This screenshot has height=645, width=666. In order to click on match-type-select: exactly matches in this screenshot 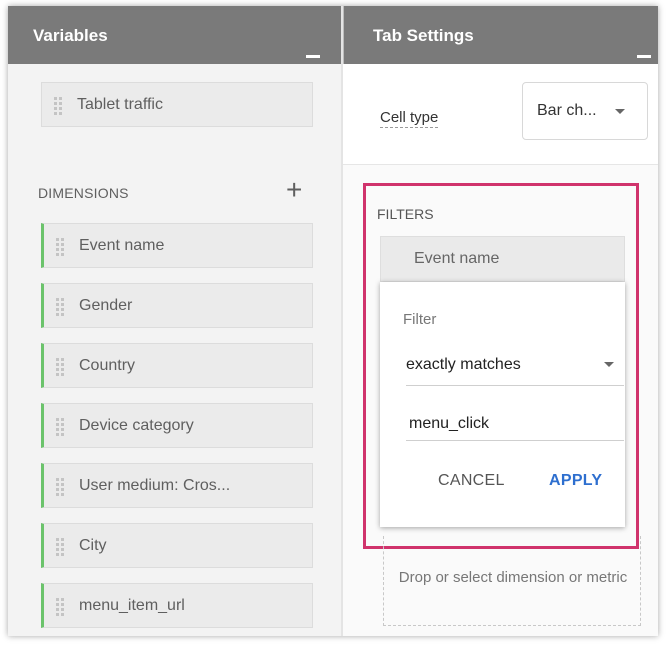, I will do `click(515, 366)`.